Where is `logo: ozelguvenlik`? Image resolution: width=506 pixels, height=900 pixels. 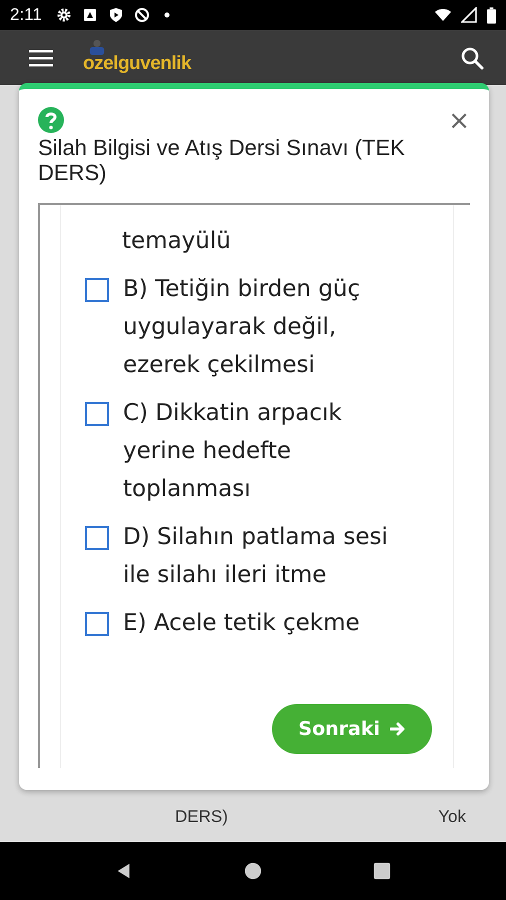 logo: ozelguvenlik is located at coordinates (137, 63).